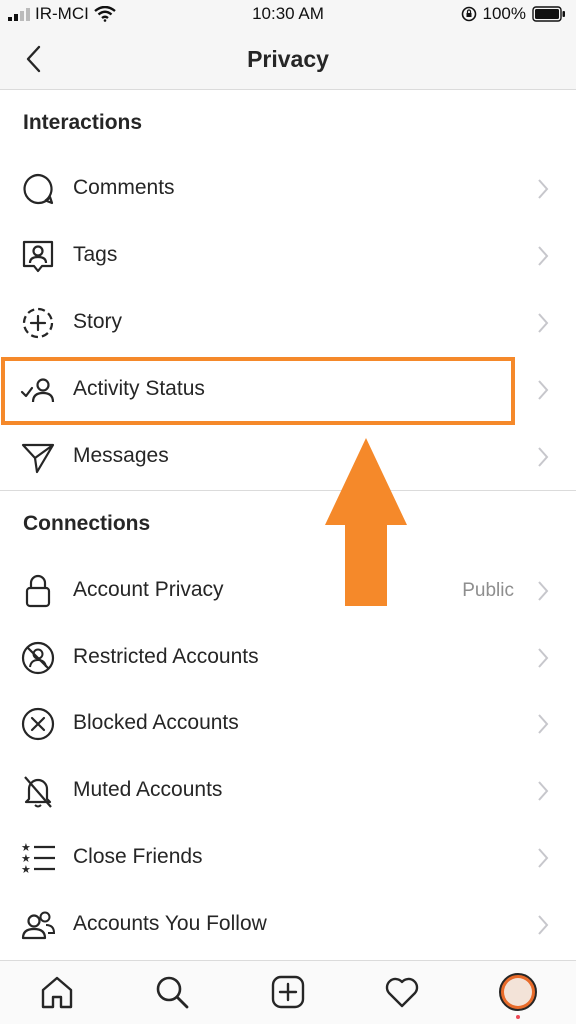 Image resolution: width=576 pixels, height=1024 pixels. What do you see at coordinates (468, 14) in the screenshot?
I see `rotation-lock-icon` at bounding box center [468, 14].